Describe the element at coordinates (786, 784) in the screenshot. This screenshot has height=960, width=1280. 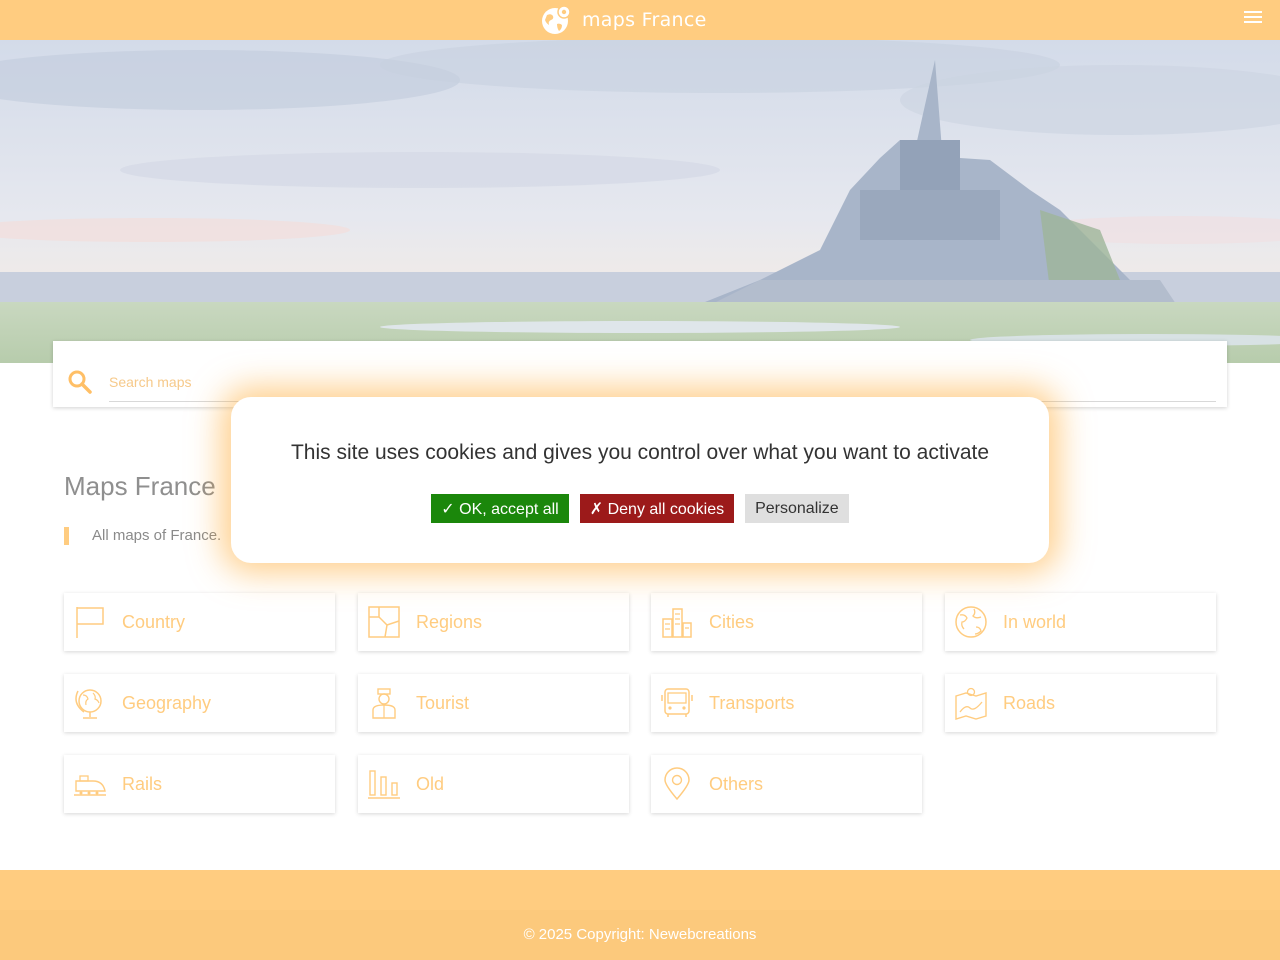
I see `category-others: Others` at that location.